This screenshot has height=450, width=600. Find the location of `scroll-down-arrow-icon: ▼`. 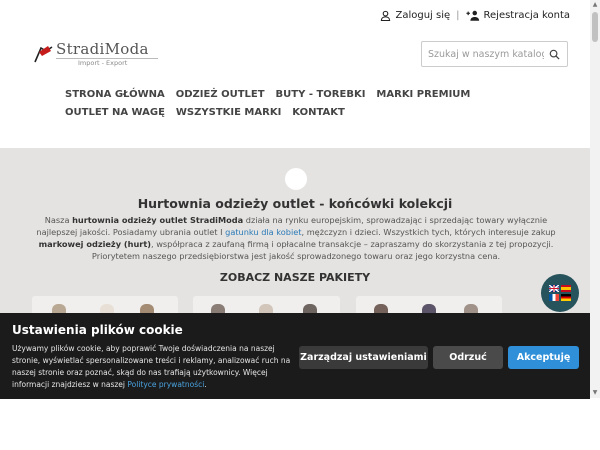

scroll-down-arrow-icon: ▼ is located at coordinates (595, 393).